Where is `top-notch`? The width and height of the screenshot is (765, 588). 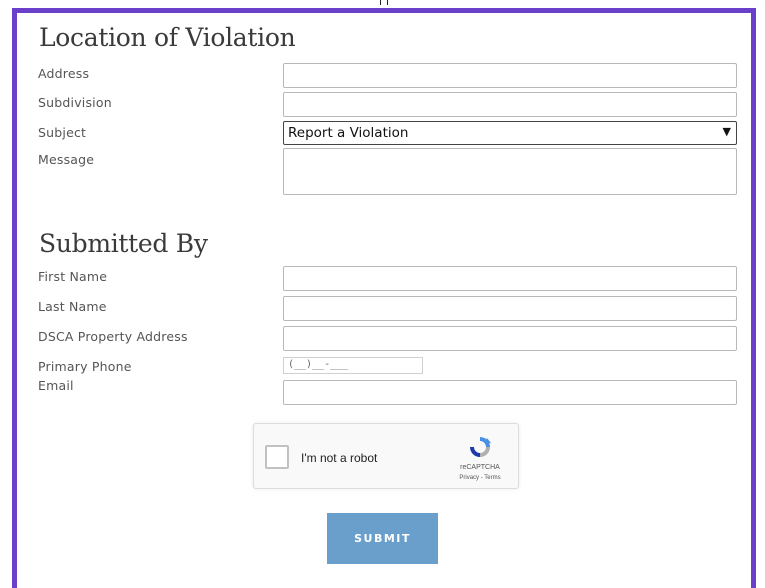
top-notch is located at coordinates (384, 2).